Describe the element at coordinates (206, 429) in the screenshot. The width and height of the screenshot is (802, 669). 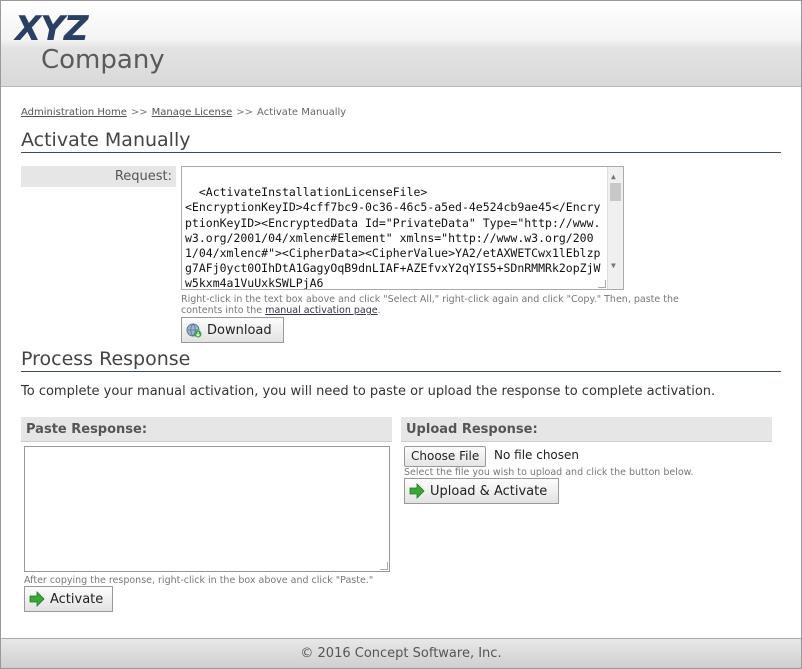
I see `paste-response-header: Paste Response:` at that location.